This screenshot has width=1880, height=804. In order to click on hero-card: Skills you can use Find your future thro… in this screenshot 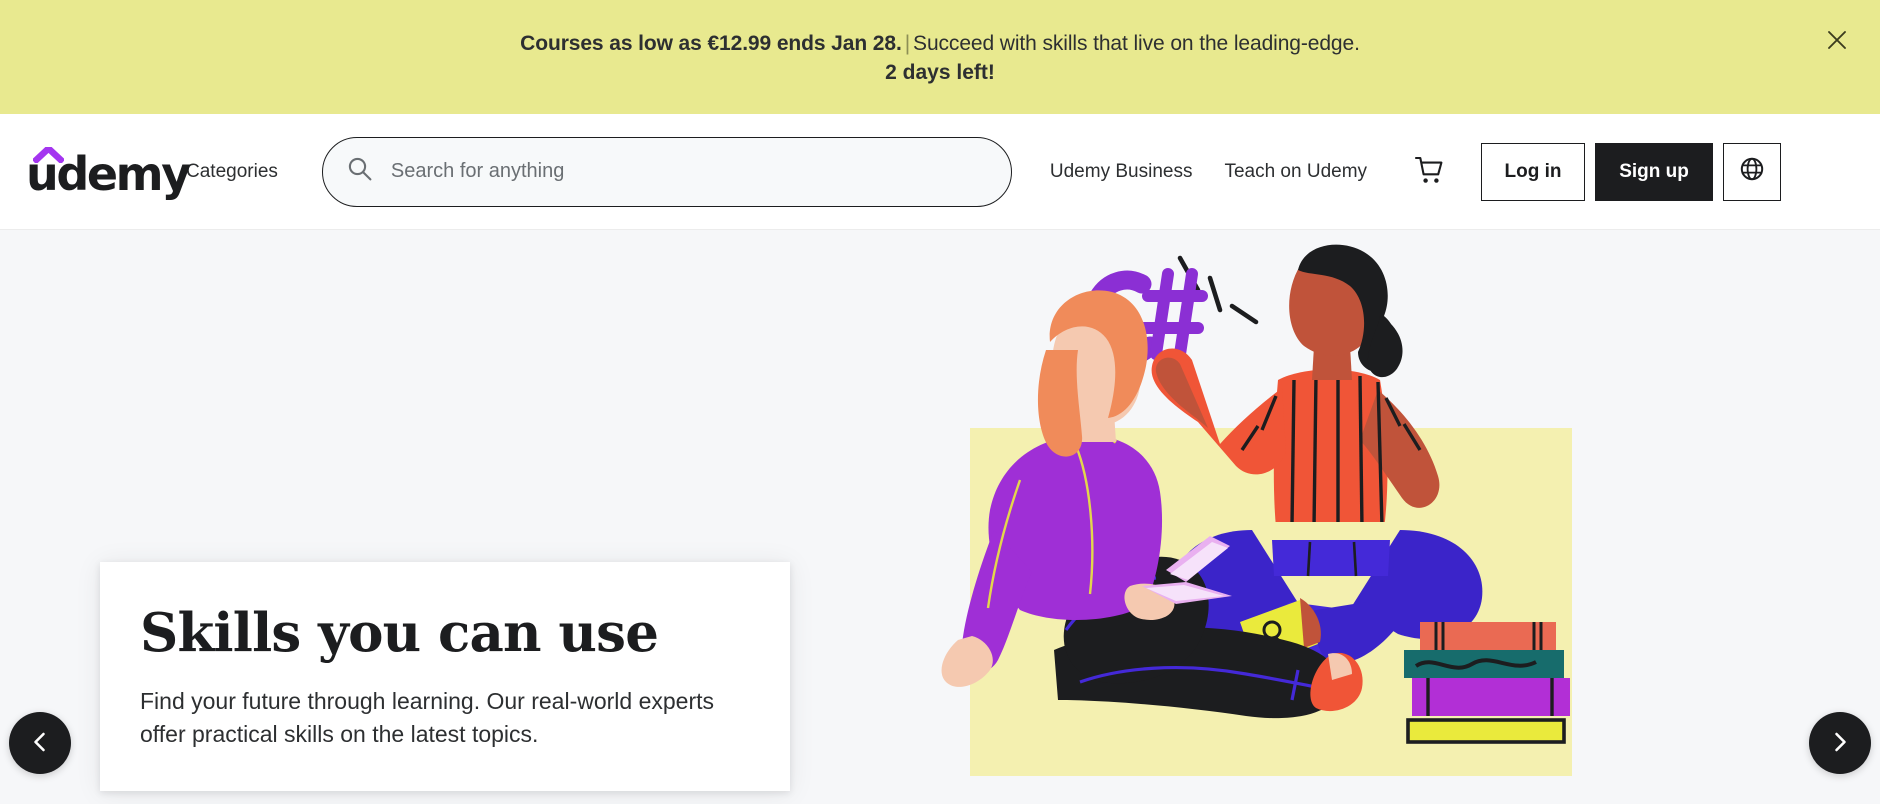, I will do `click(445, 676)`.